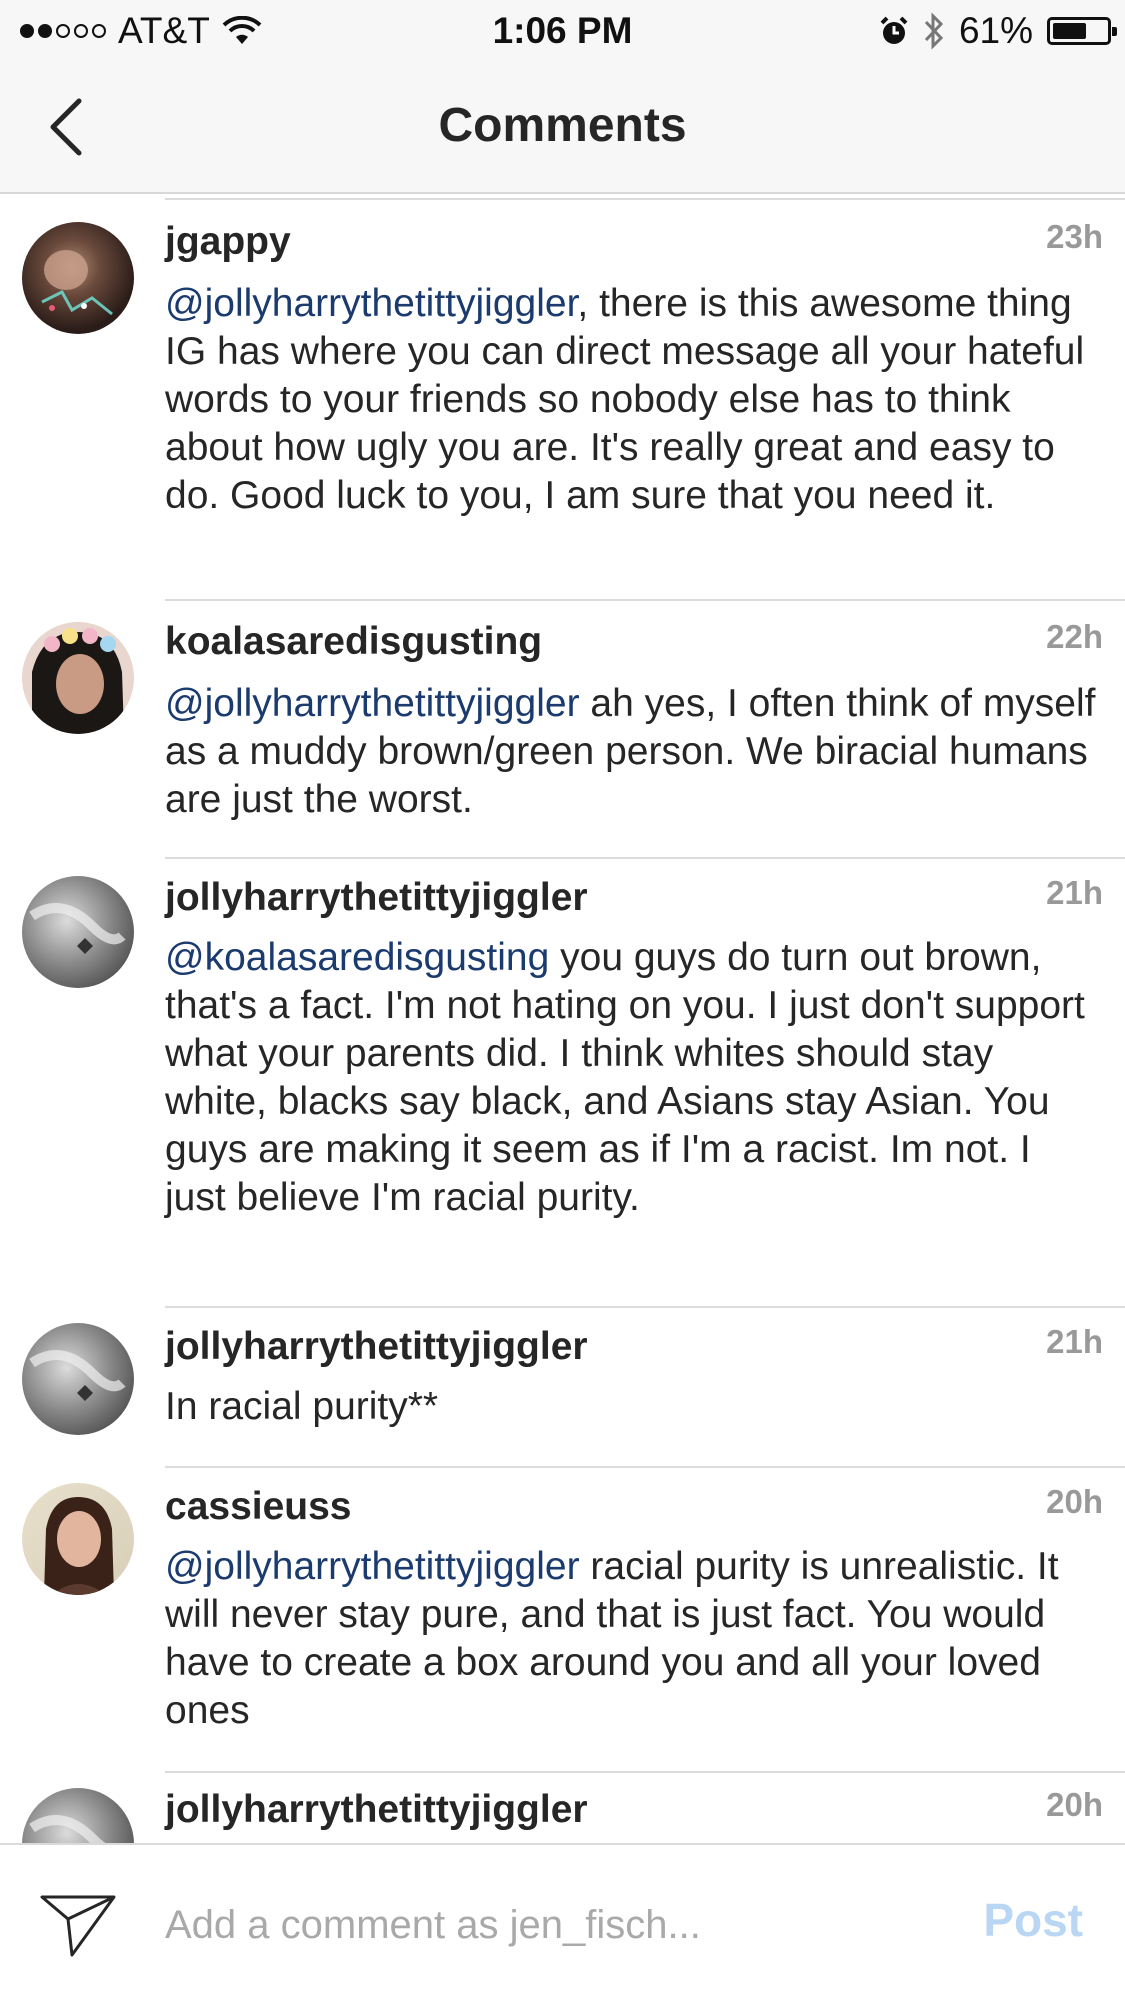 This screenshot has width=1125, height=2003. I want to click on page-title: Comments, so click(562, 125).